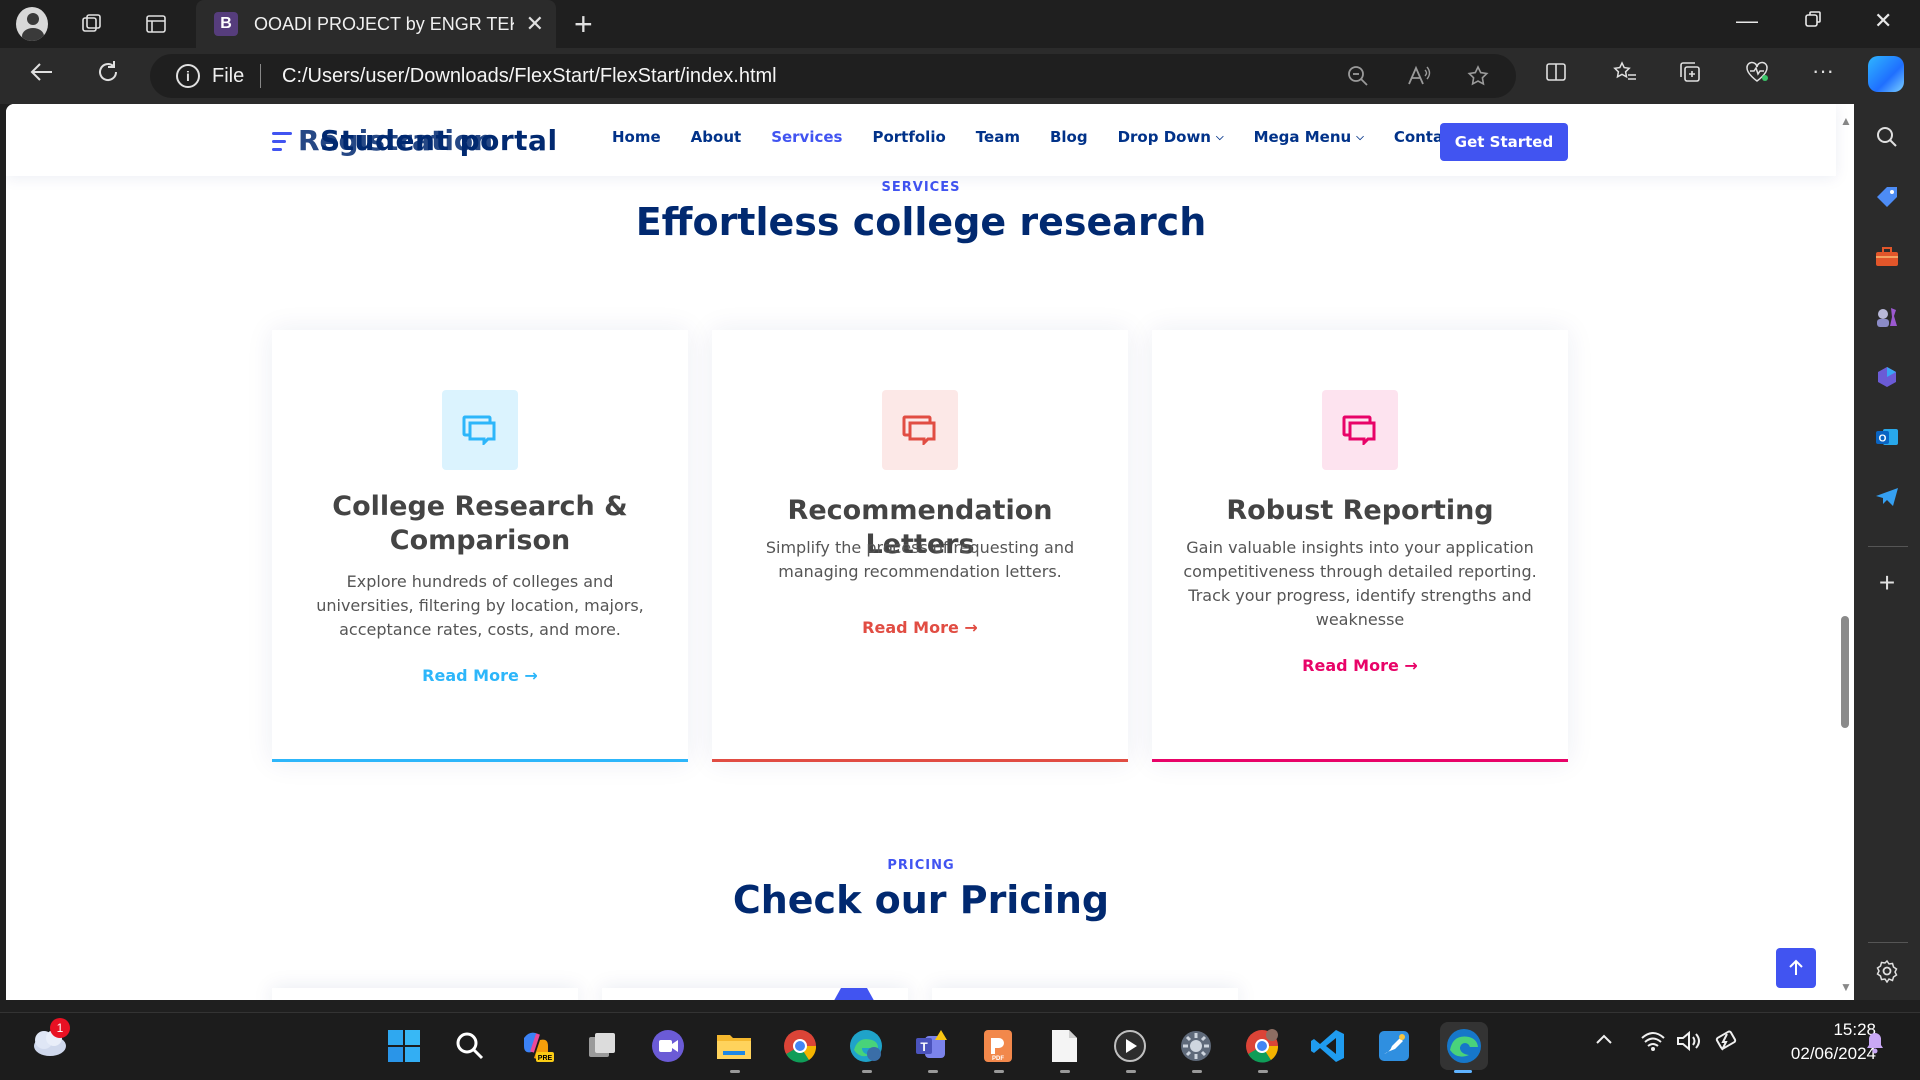  Describe the element at coordinates (716, 137) in the screenshot. I see `nav-about: About` at that location.